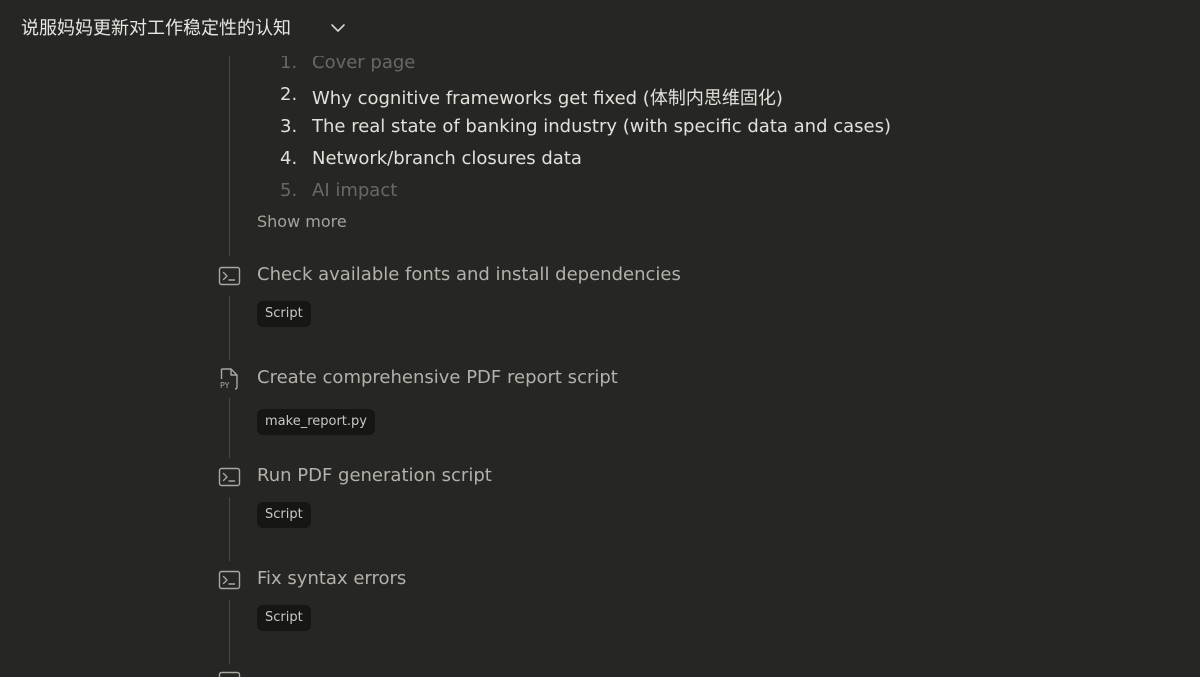 This screenshot has height=677, width=1200. I want to click on step-title: Run PDF generation script, so click(374, 475).